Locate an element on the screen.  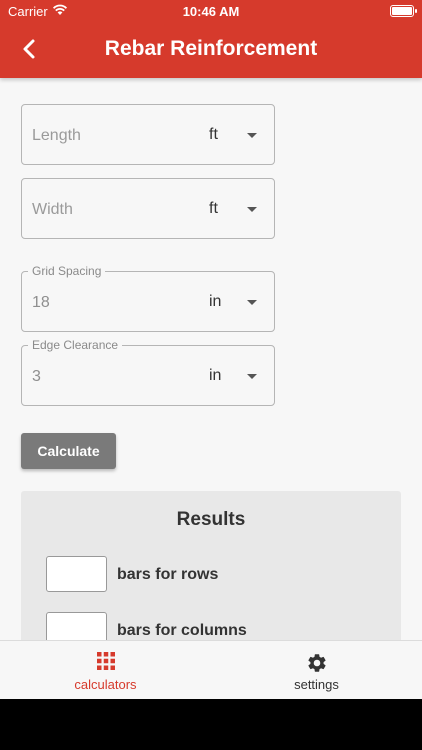
tab-settings: settings is located at coordinates (316, 670).